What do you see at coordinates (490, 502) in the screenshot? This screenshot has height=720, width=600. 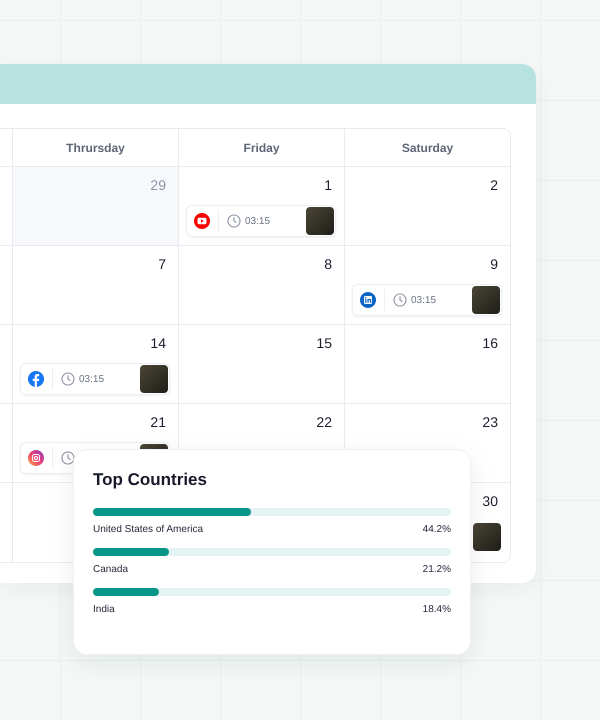 I see `day-number: 30` at bounding box center [490, 502].